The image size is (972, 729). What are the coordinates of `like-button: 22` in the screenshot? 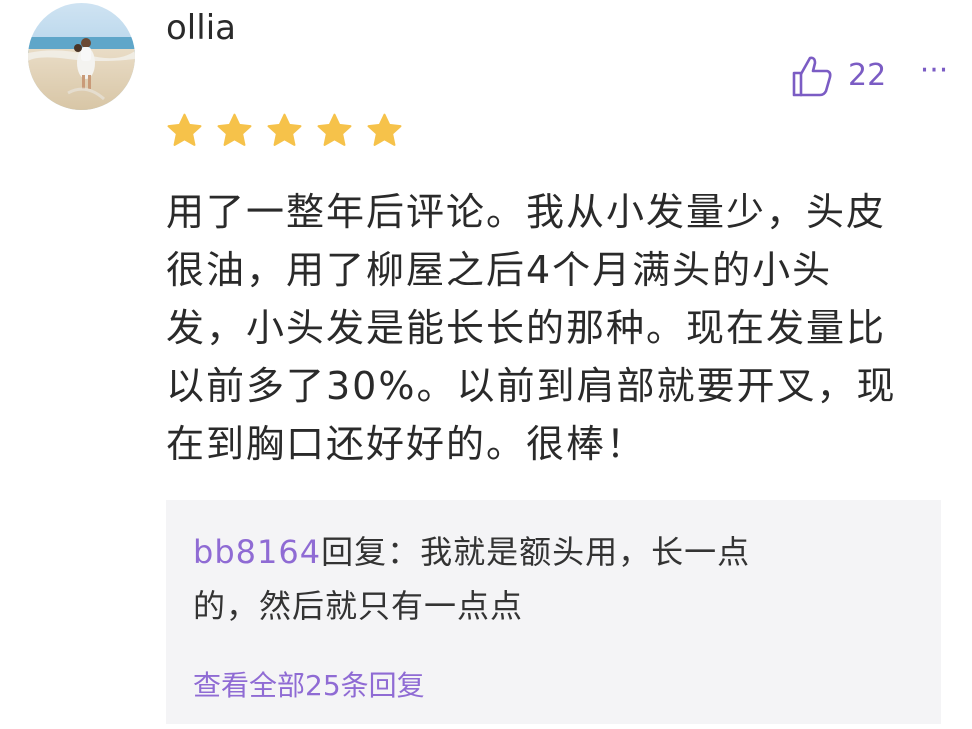 It's located at (838, 76).